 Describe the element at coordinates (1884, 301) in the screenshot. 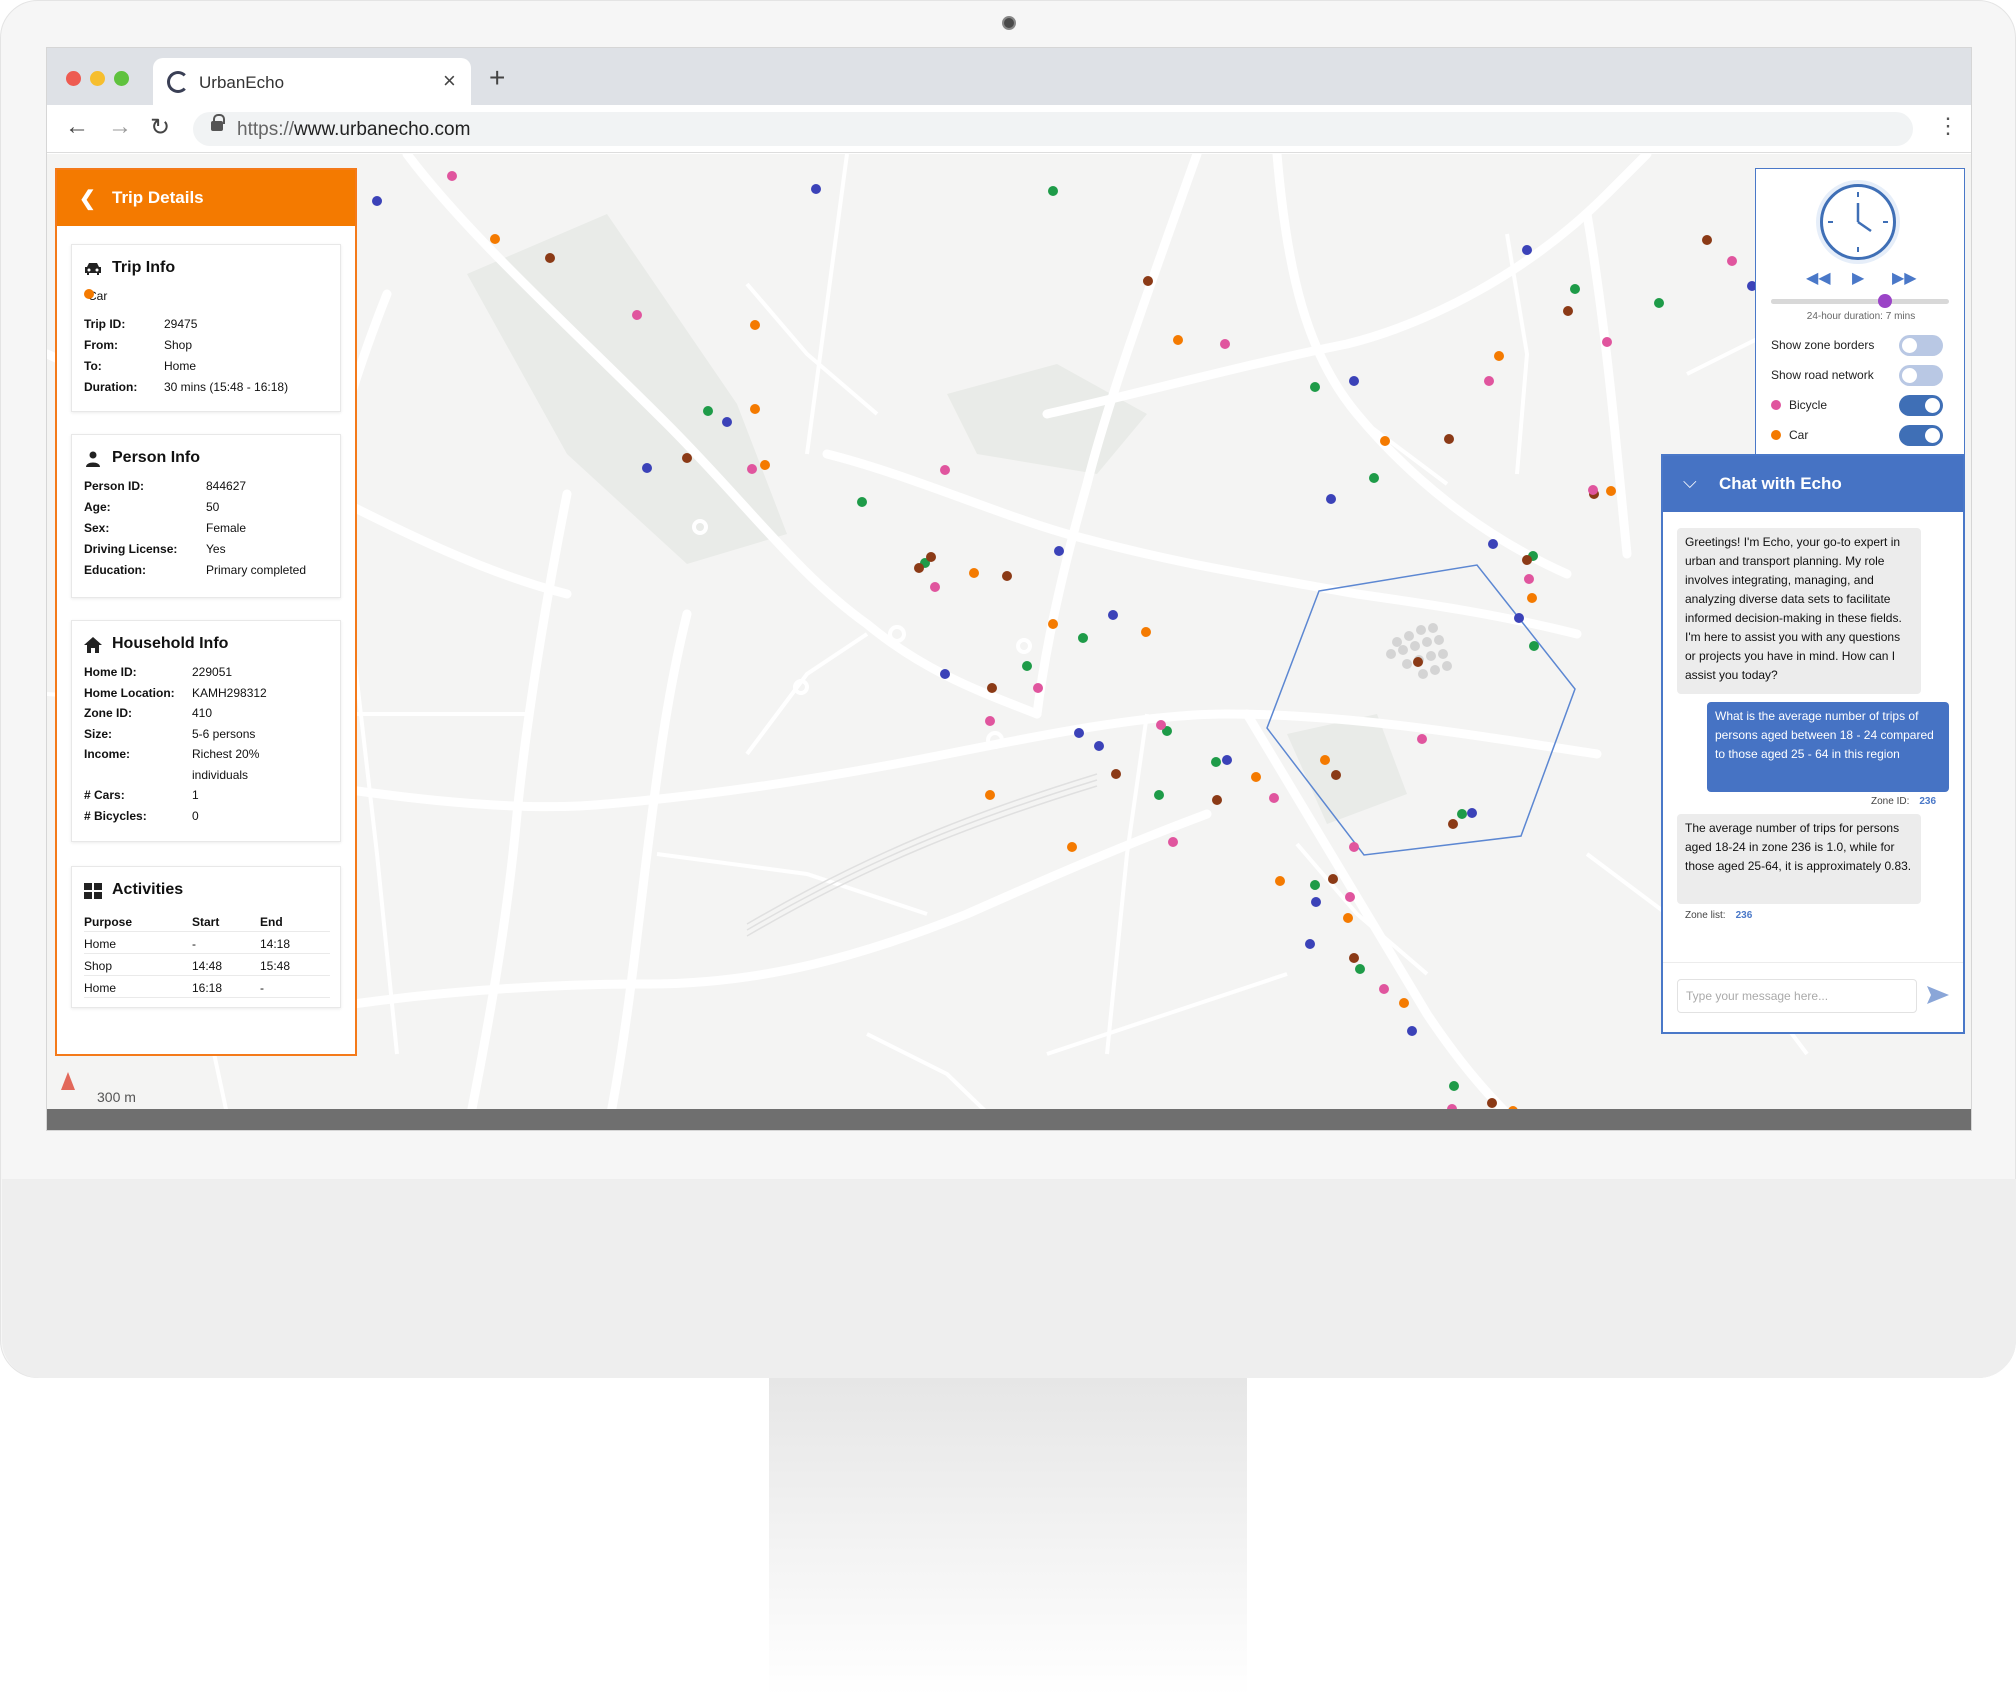

I see `time-slider-knob` at that location.